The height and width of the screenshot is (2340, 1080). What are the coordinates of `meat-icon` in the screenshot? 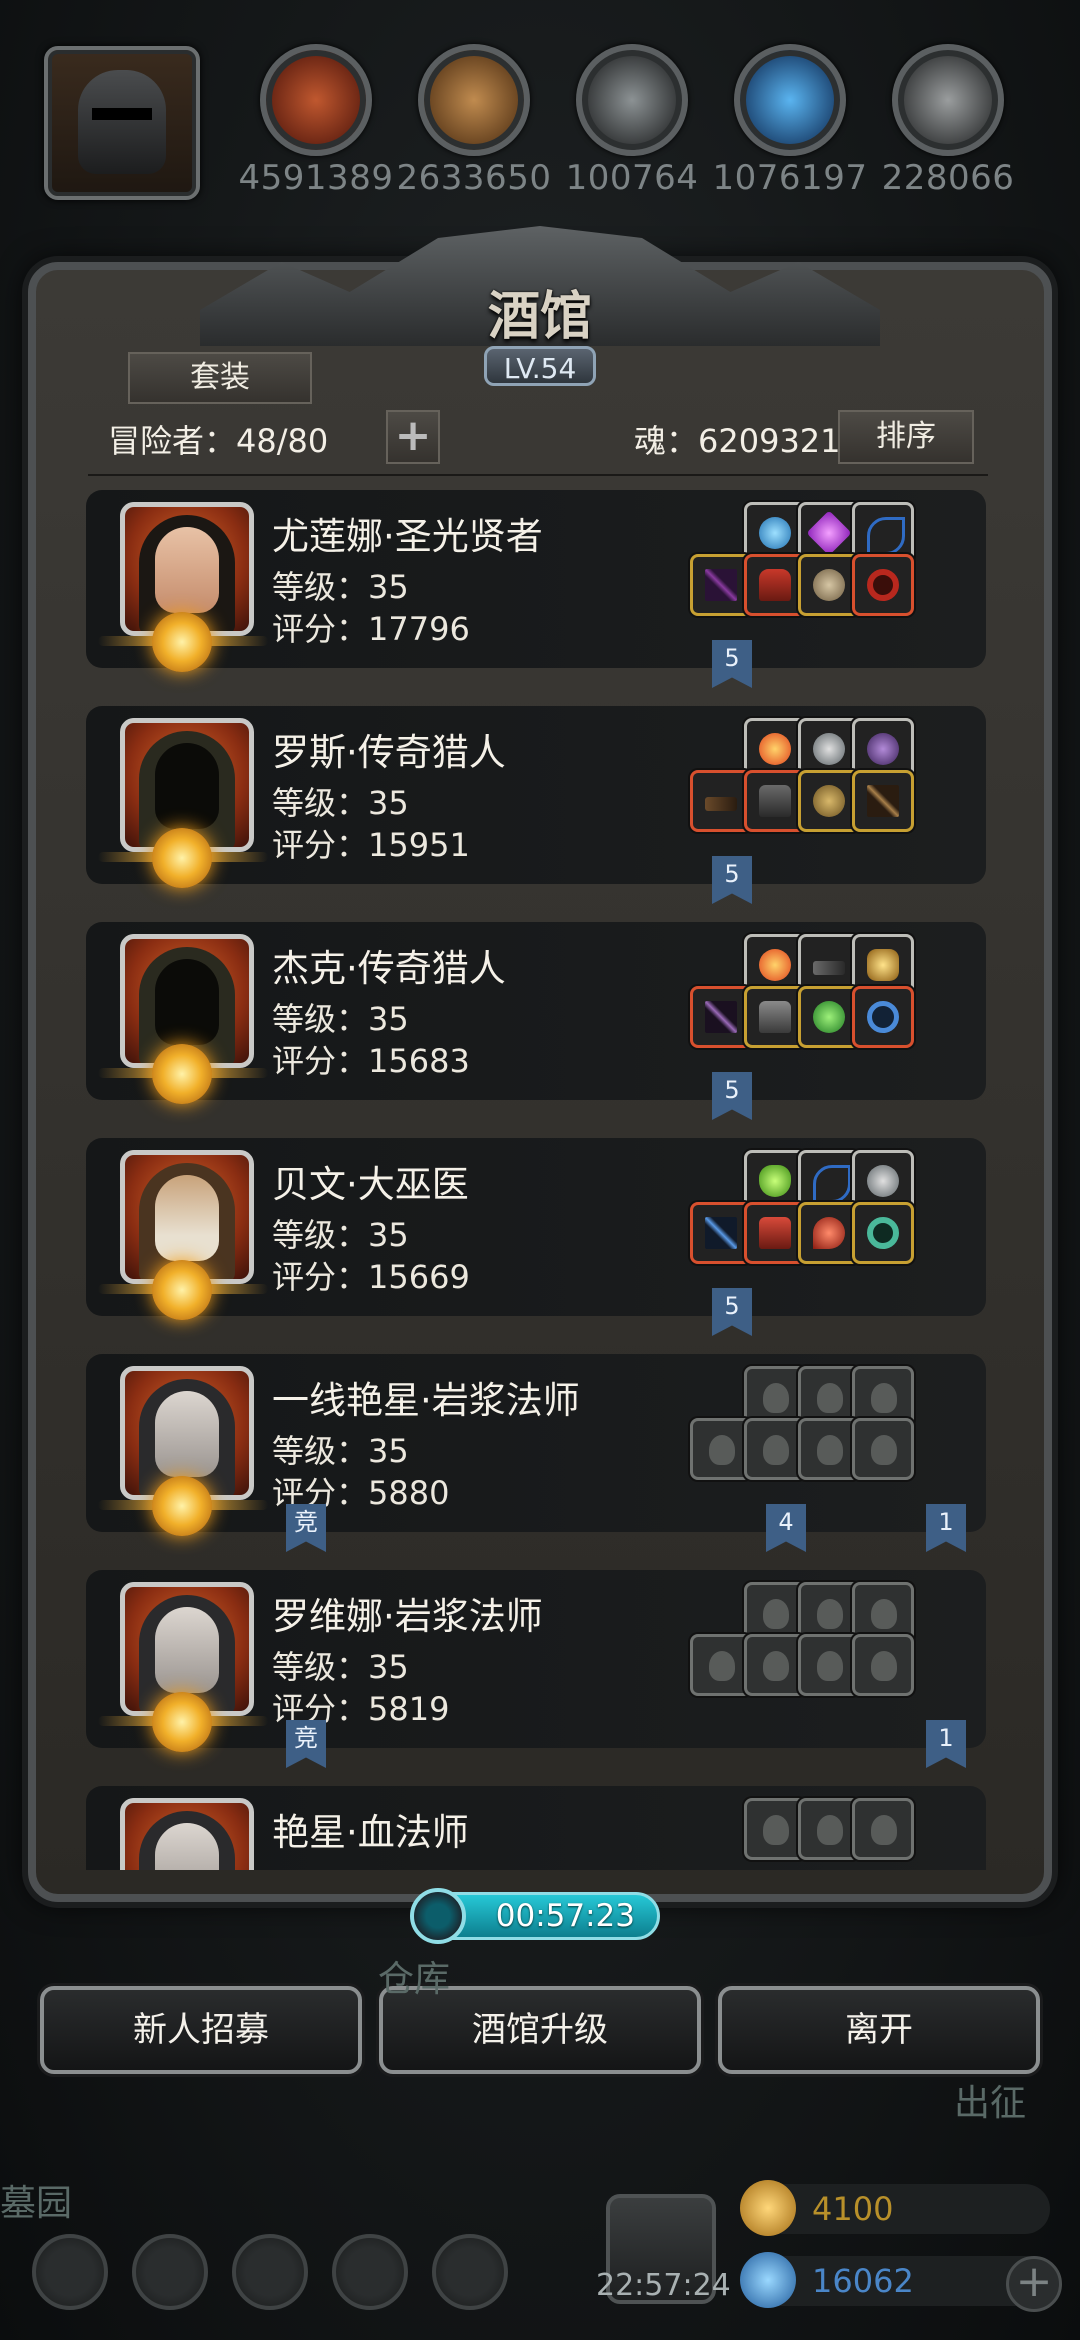 It's located at (316, 100).